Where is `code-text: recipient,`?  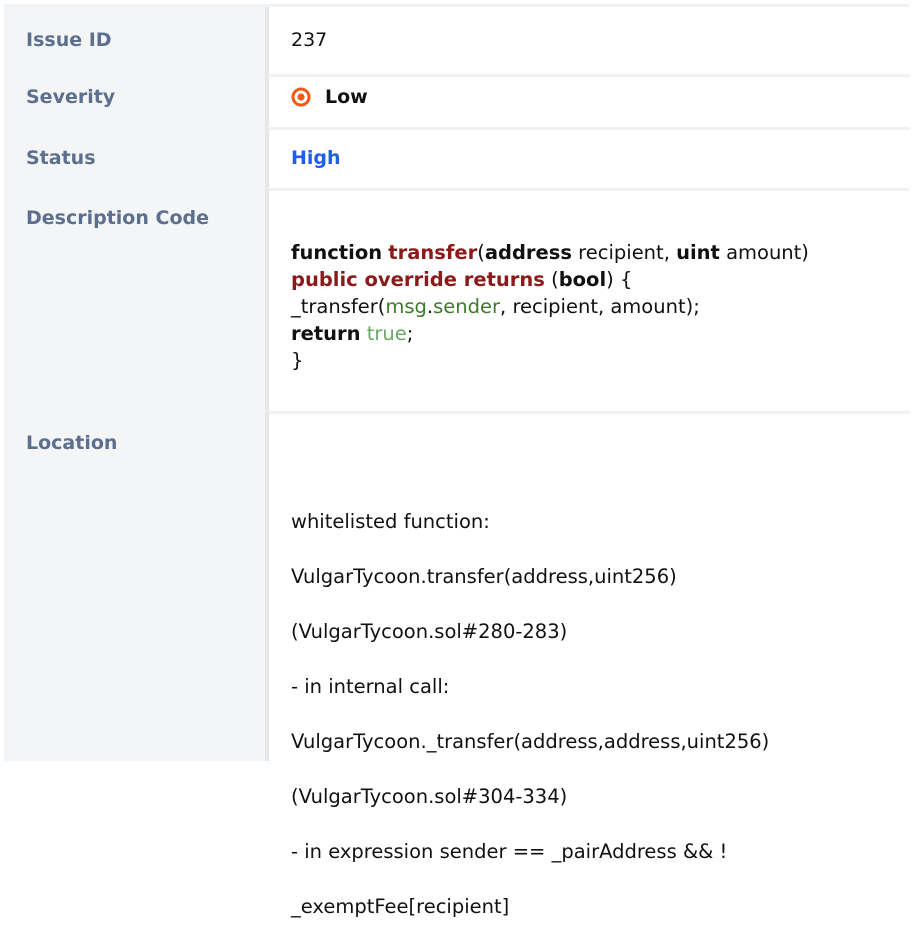
code-text: recipient, is located at coordinates (624, 252).